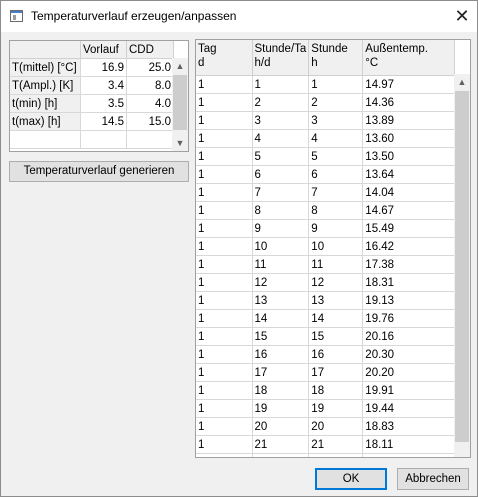  I want to click on param-cell: 4.0, so click(150, 103).